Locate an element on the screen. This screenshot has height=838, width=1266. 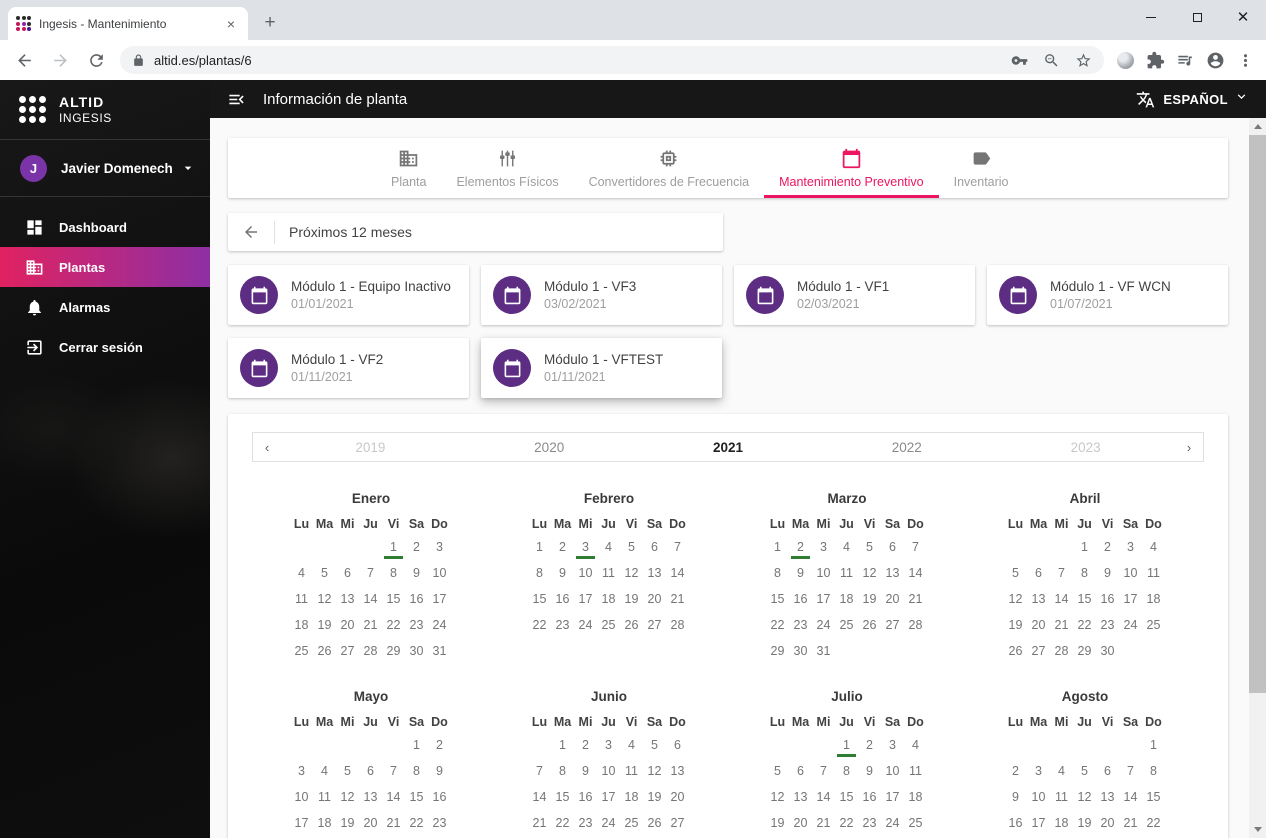
tab-convertidores-de-frecuencia: Convertidores de Frecuencia is located at coordinates (669, 168).